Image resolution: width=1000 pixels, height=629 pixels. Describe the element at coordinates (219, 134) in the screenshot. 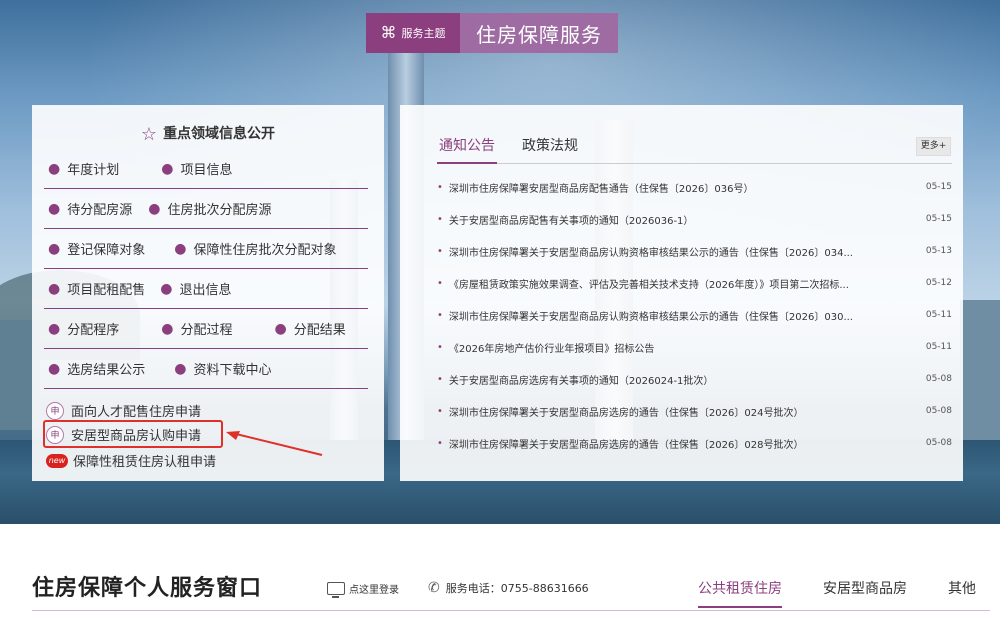

I see `panel-heading-text: 重点领域信息公开` at that location.